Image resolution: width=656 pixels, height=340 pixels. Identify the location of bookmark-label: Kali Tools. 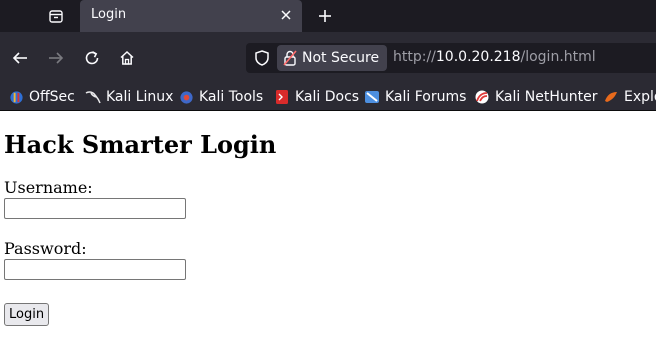
(231, 97).